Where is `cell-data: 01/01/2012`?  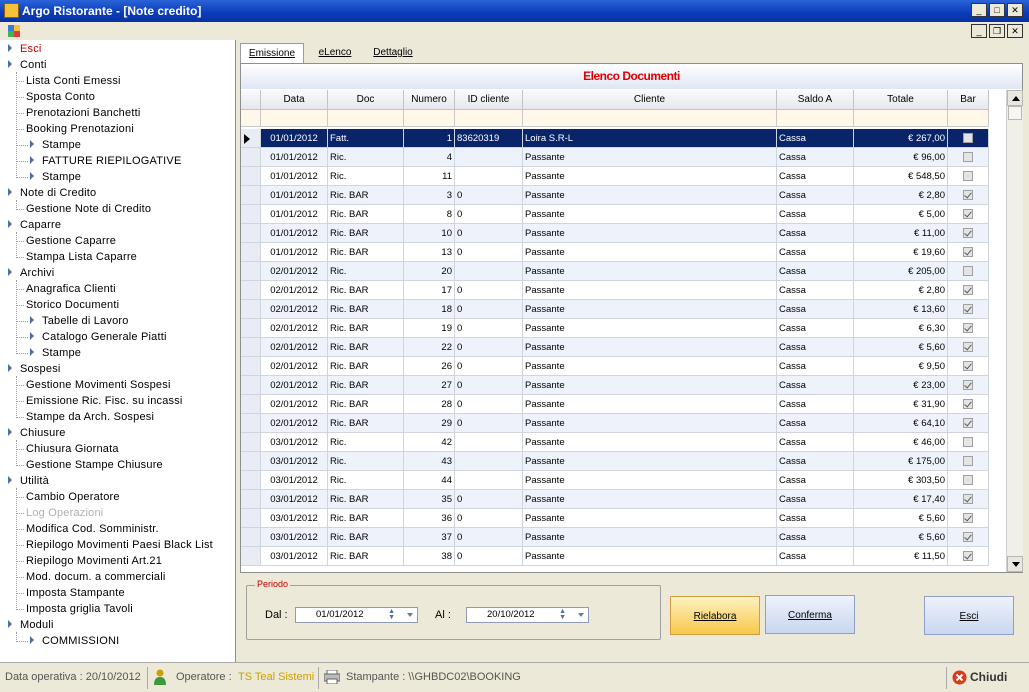
cell-data: 01/01/2012 is located at coordinates (294, 138).